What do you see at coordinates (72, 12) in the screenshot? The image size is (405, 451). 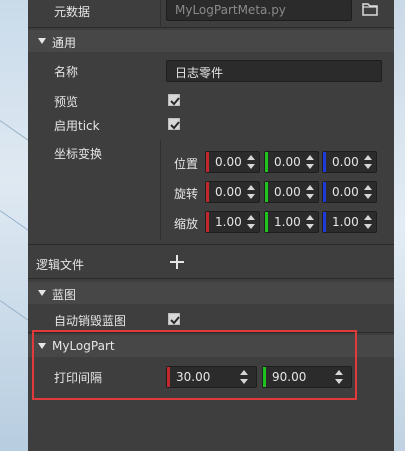 I see `metadata-label: 元数据` at bounding box center [72, 12].